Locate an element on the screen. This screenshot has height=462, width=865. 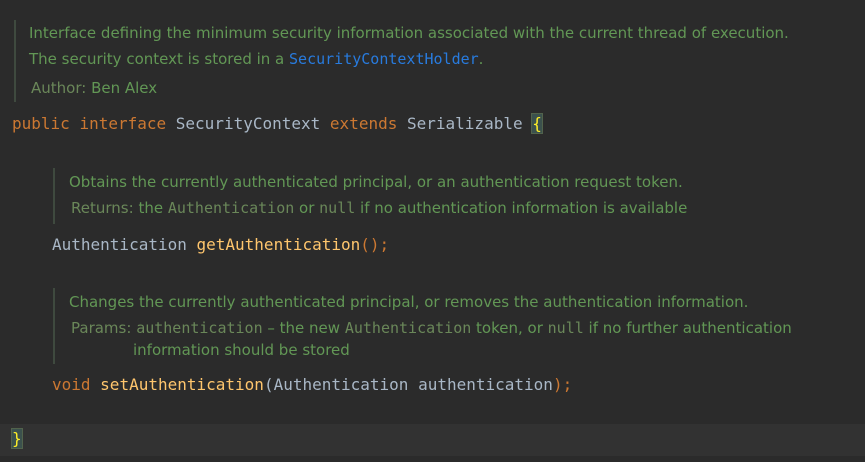
author-name: Ben Alex is located at coordinates (124, 88).